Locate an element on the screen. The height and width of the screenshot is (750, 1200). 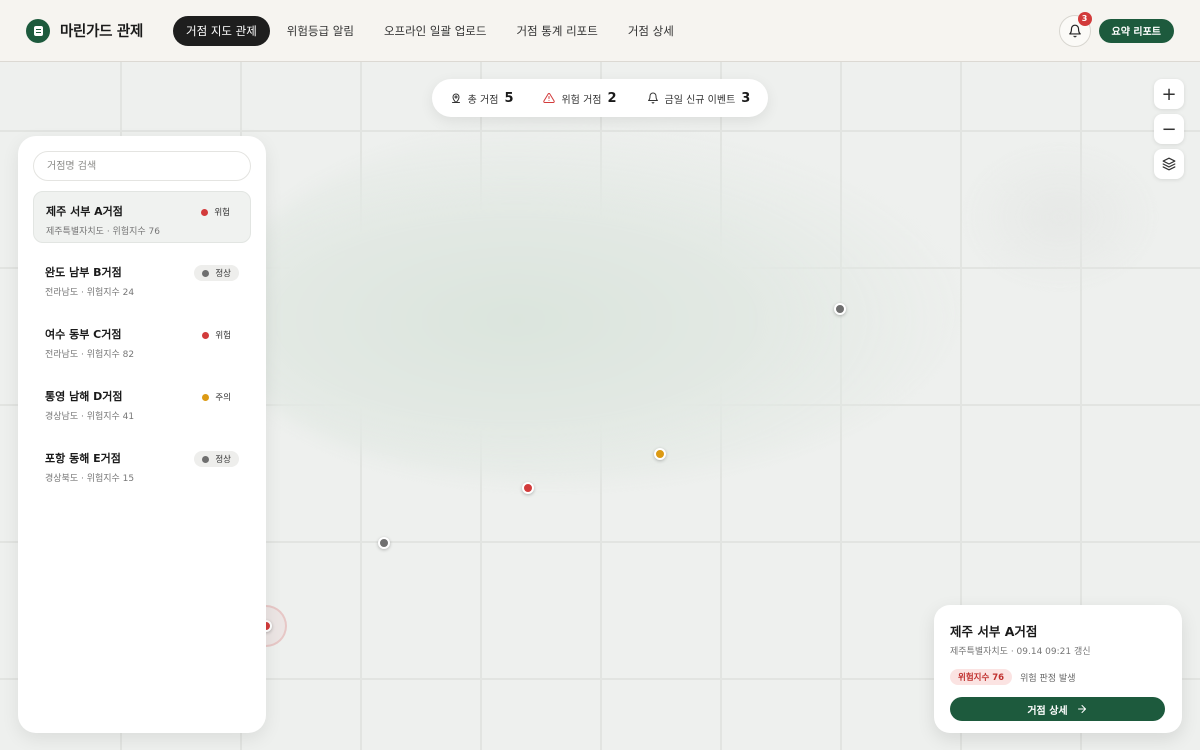
detail-subtitle: 제주특별자치도 · 09.14 09:21 갱신 is located at coordinates (1020, 652).